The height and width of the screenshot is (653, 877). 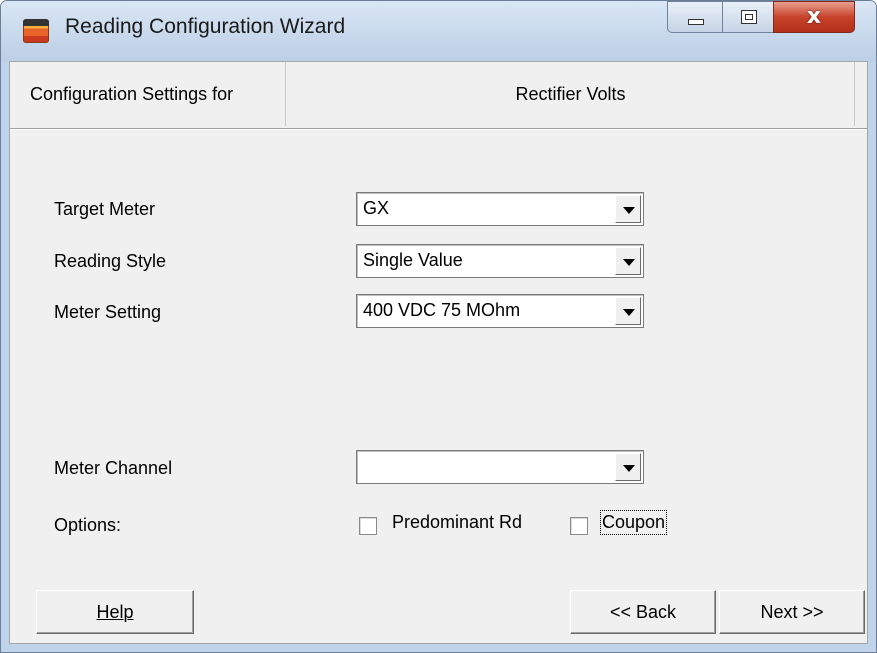 What do you see at coordinates (633, 522) in the screenshot?
I see `coupon-checkbox-label: Coupon` at bounding box center [633, 522].